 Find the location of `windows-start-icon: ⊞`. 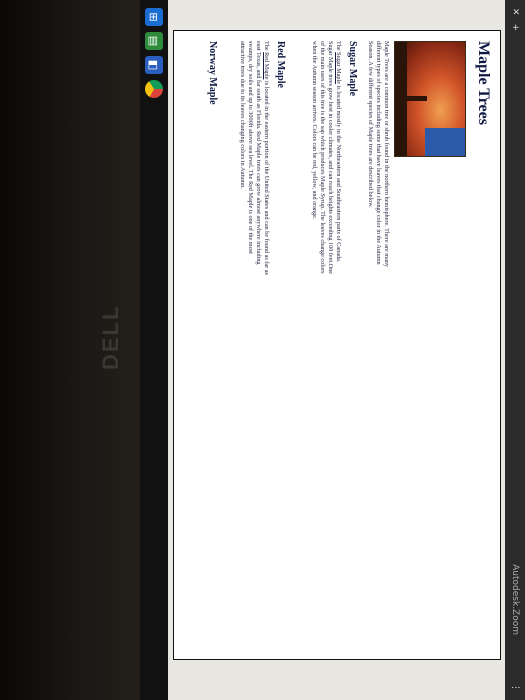

windows-start-icon: ⊞ is located at coordinates (154, 17).